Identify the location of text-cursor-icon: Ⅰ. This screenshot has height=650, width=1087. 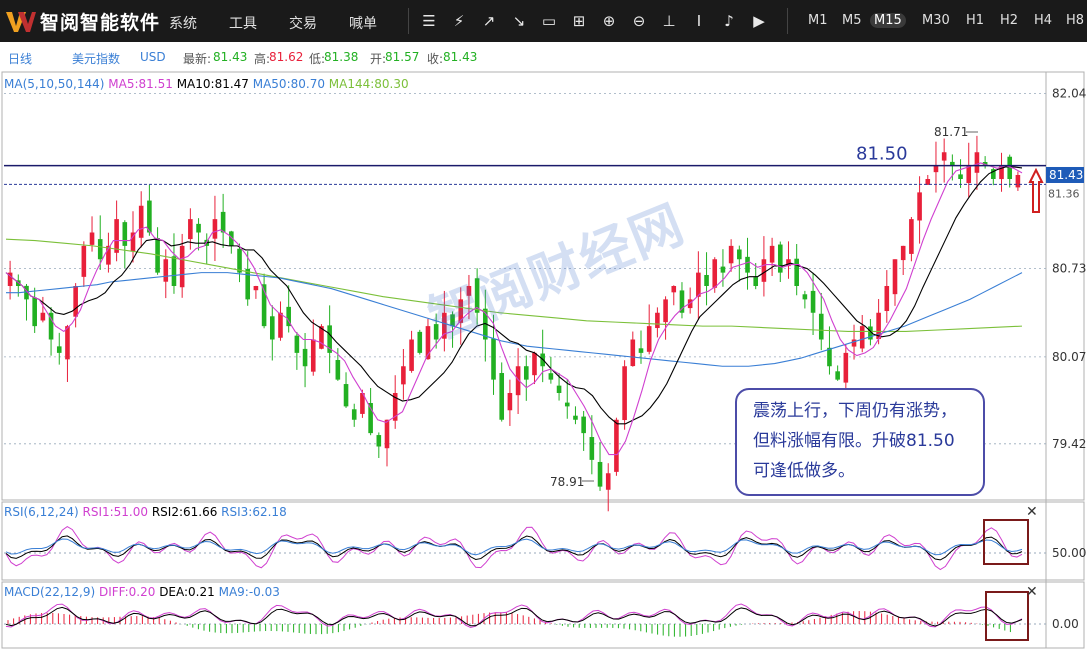
(699, 21).